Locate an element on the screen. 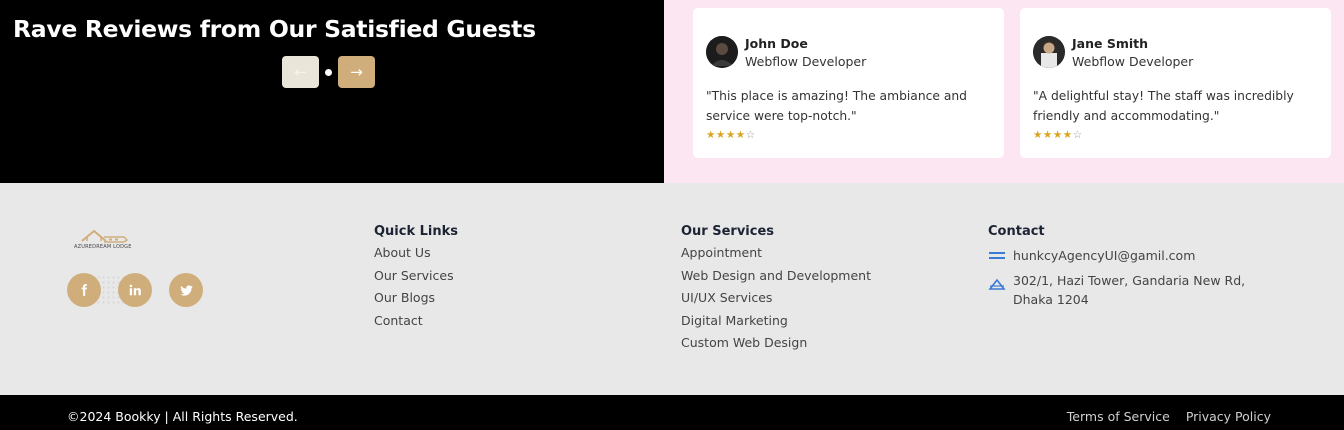  contact-email: hunkcyAgencyUI@gamil.com is located at coordinates (1104, 255).